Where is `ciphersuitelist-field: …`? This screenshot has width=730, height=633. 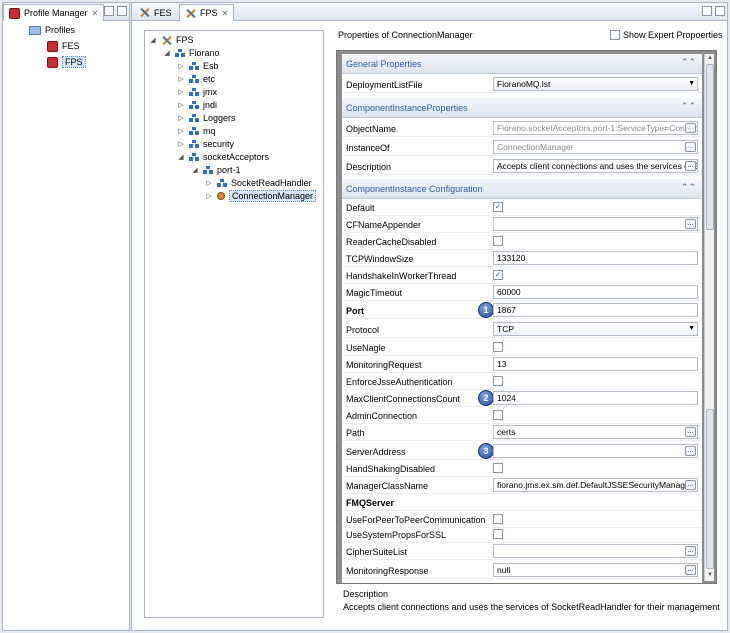
ciphersuitelist-field: … is located at coordinates (595, 551).